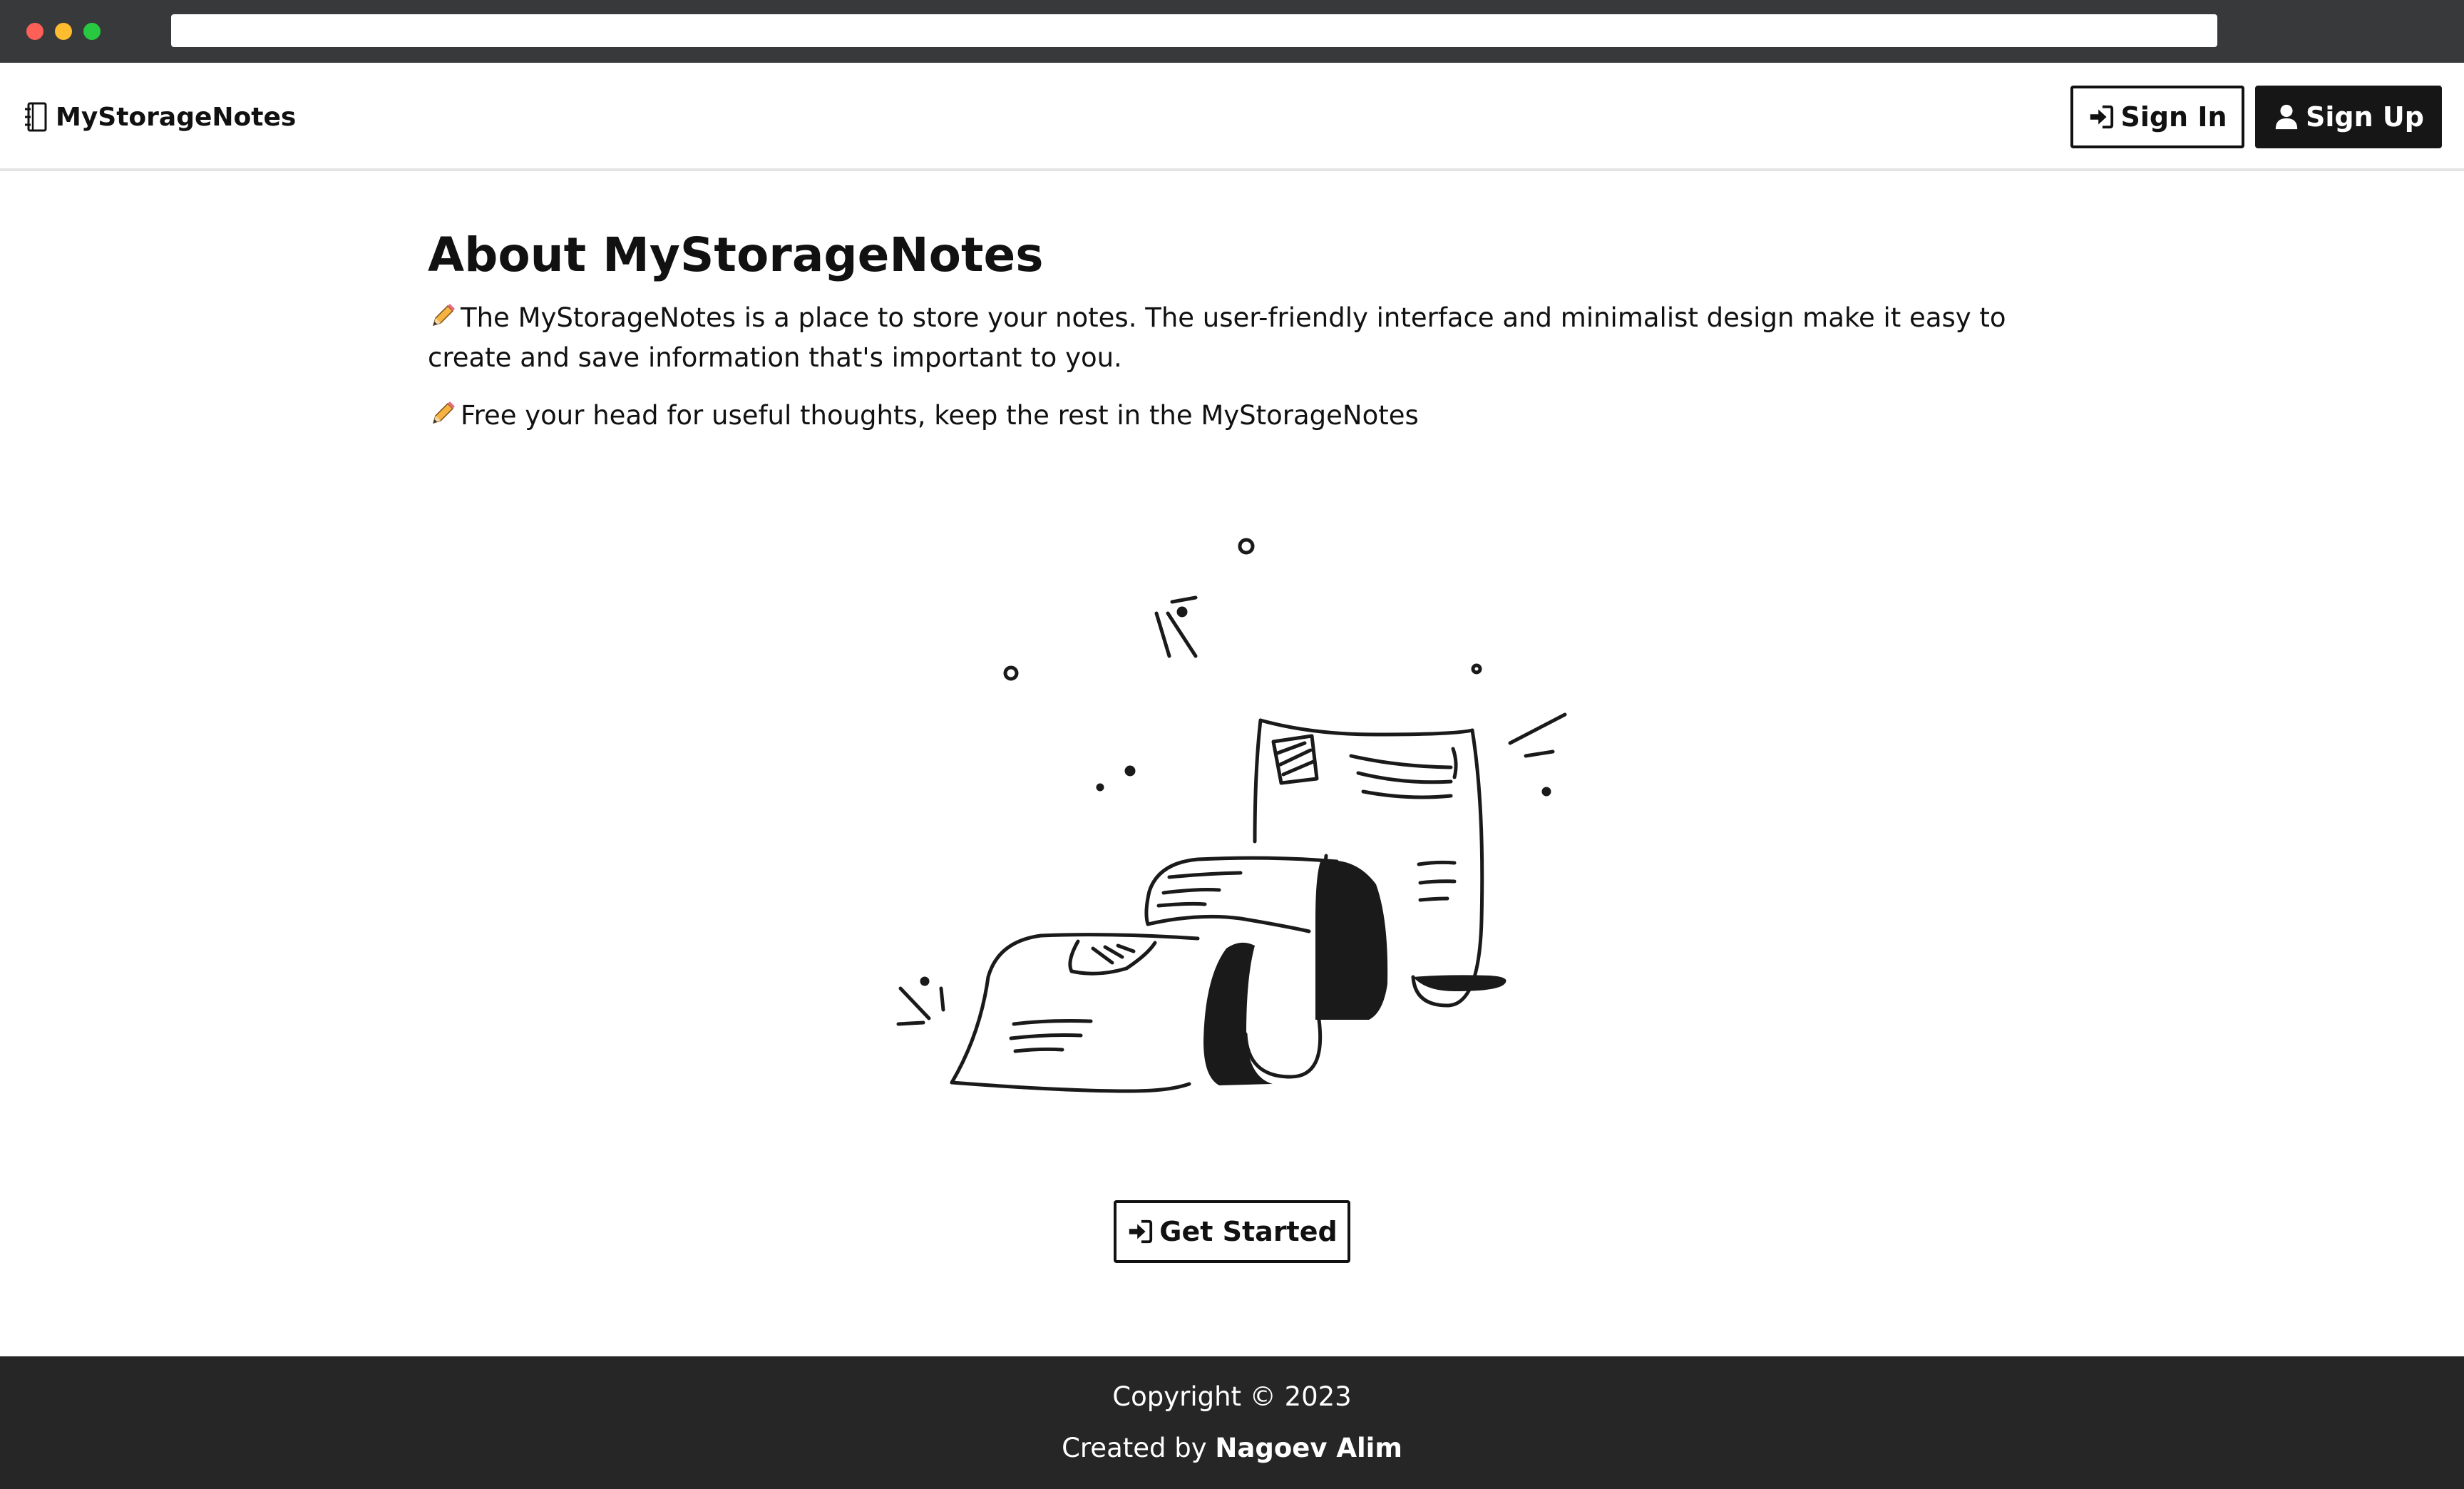 The width and height of the screenshot is (2464, 1489). Describe the element at coordinates (36, 117) in the screenshot. I see `notebook-icon` at that location.